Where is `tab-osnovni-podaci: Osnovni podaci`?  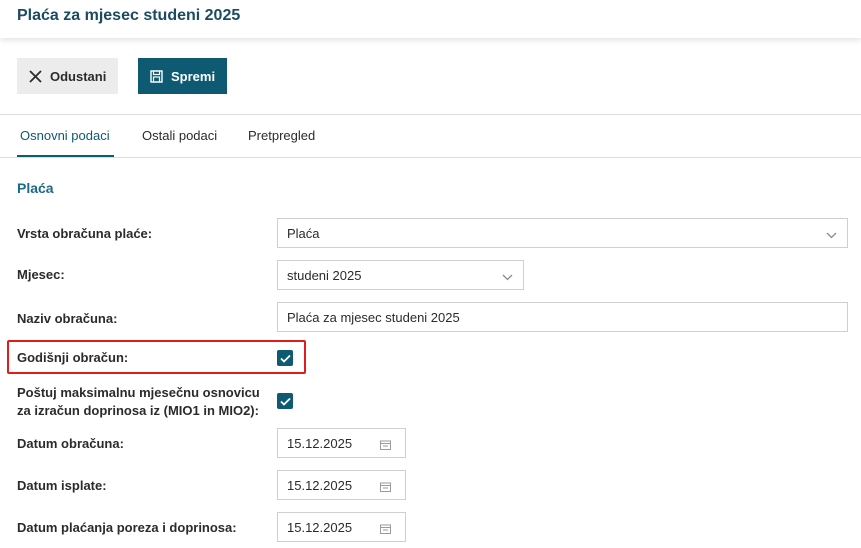 tab-osnovni-podaci: Osnovni podaci is located at coordinates (65, 135).